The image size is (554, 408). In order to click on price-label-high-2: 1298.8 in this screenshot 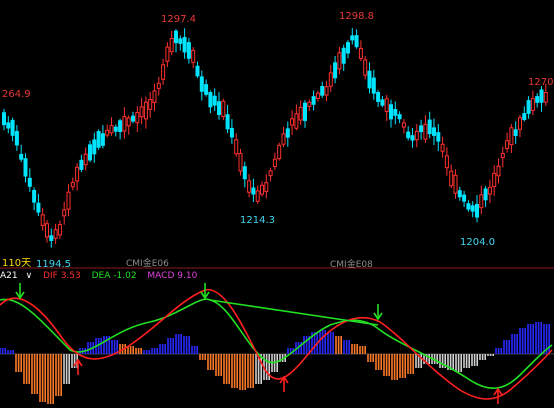, I will do `click(356, 16)`.